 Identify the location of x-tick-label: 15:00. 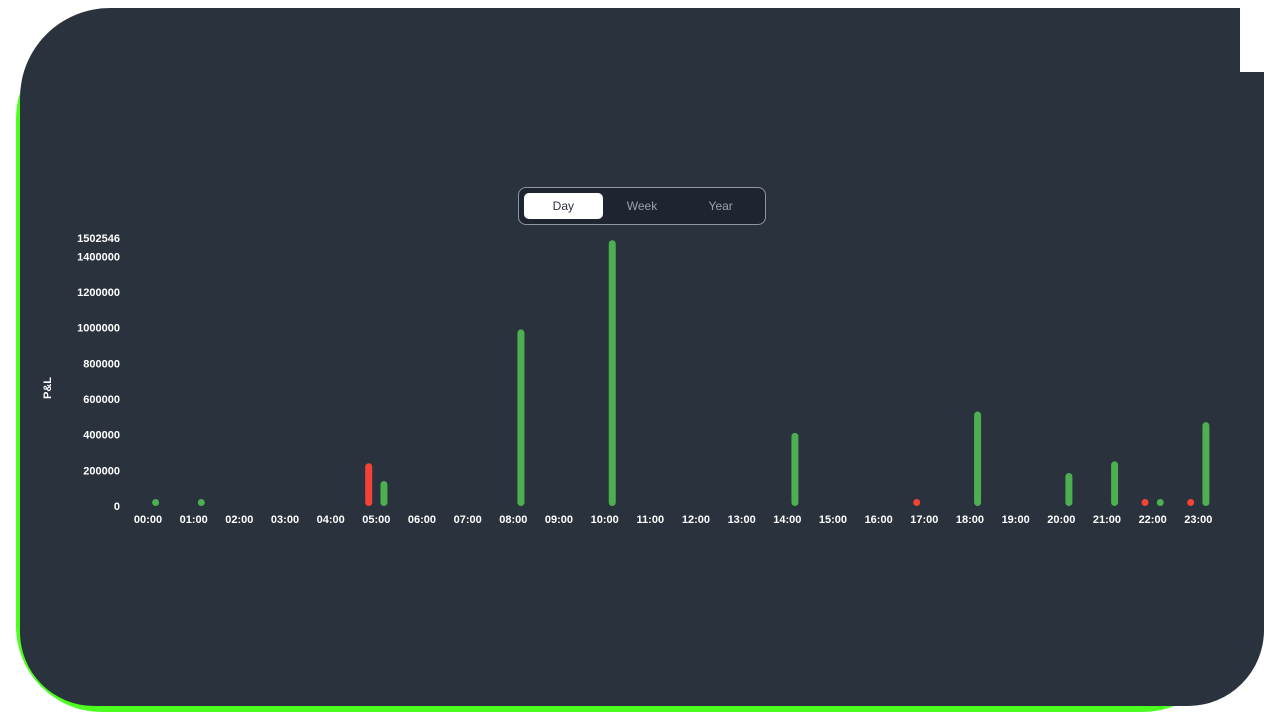
(833, 520).